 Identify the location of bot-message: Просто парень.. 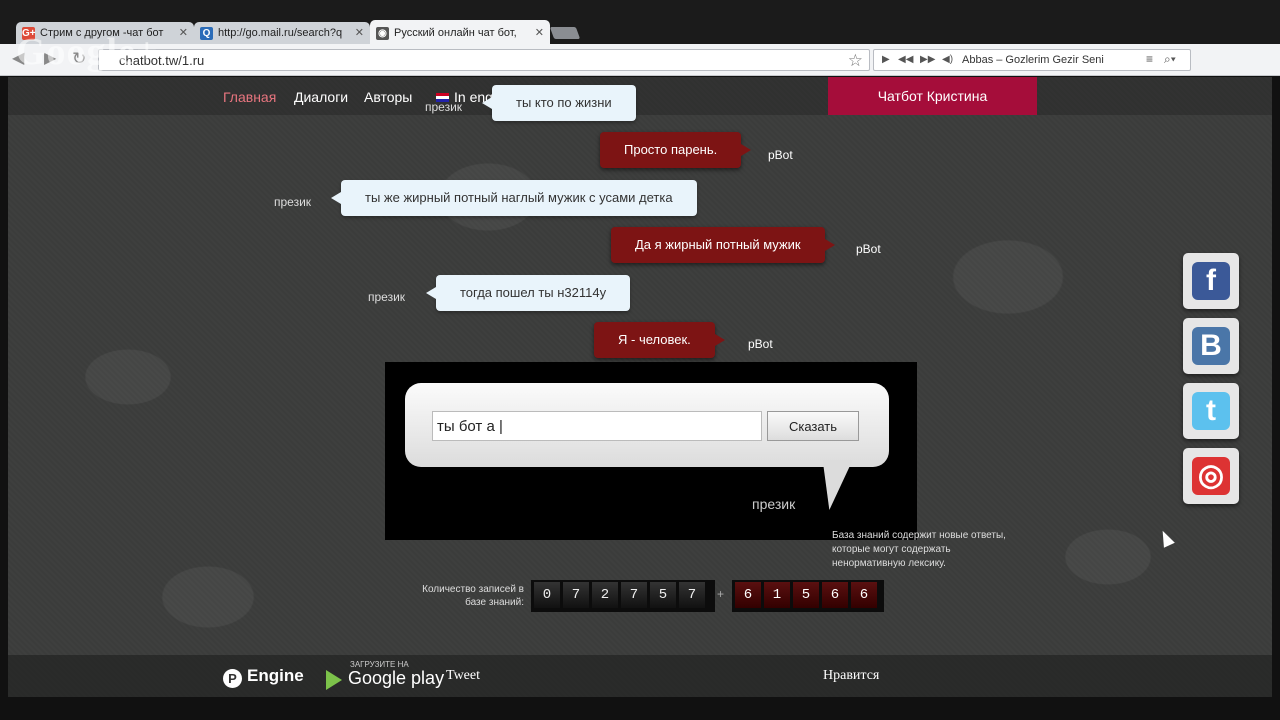
(676, 150).